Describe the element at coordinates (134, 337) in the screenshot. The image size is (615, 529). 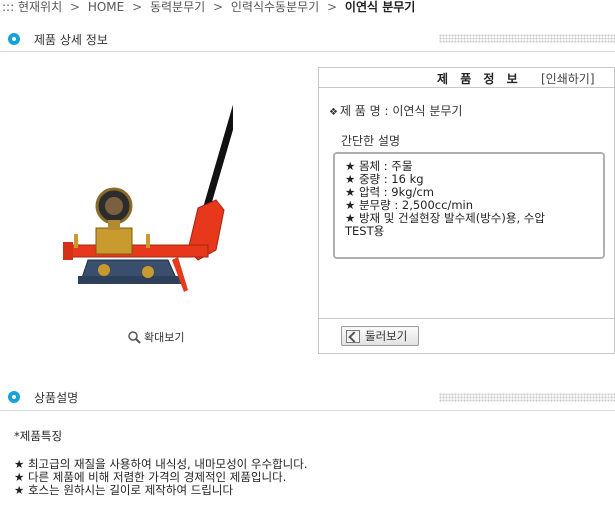
I see `magnifier-icon` at that location.